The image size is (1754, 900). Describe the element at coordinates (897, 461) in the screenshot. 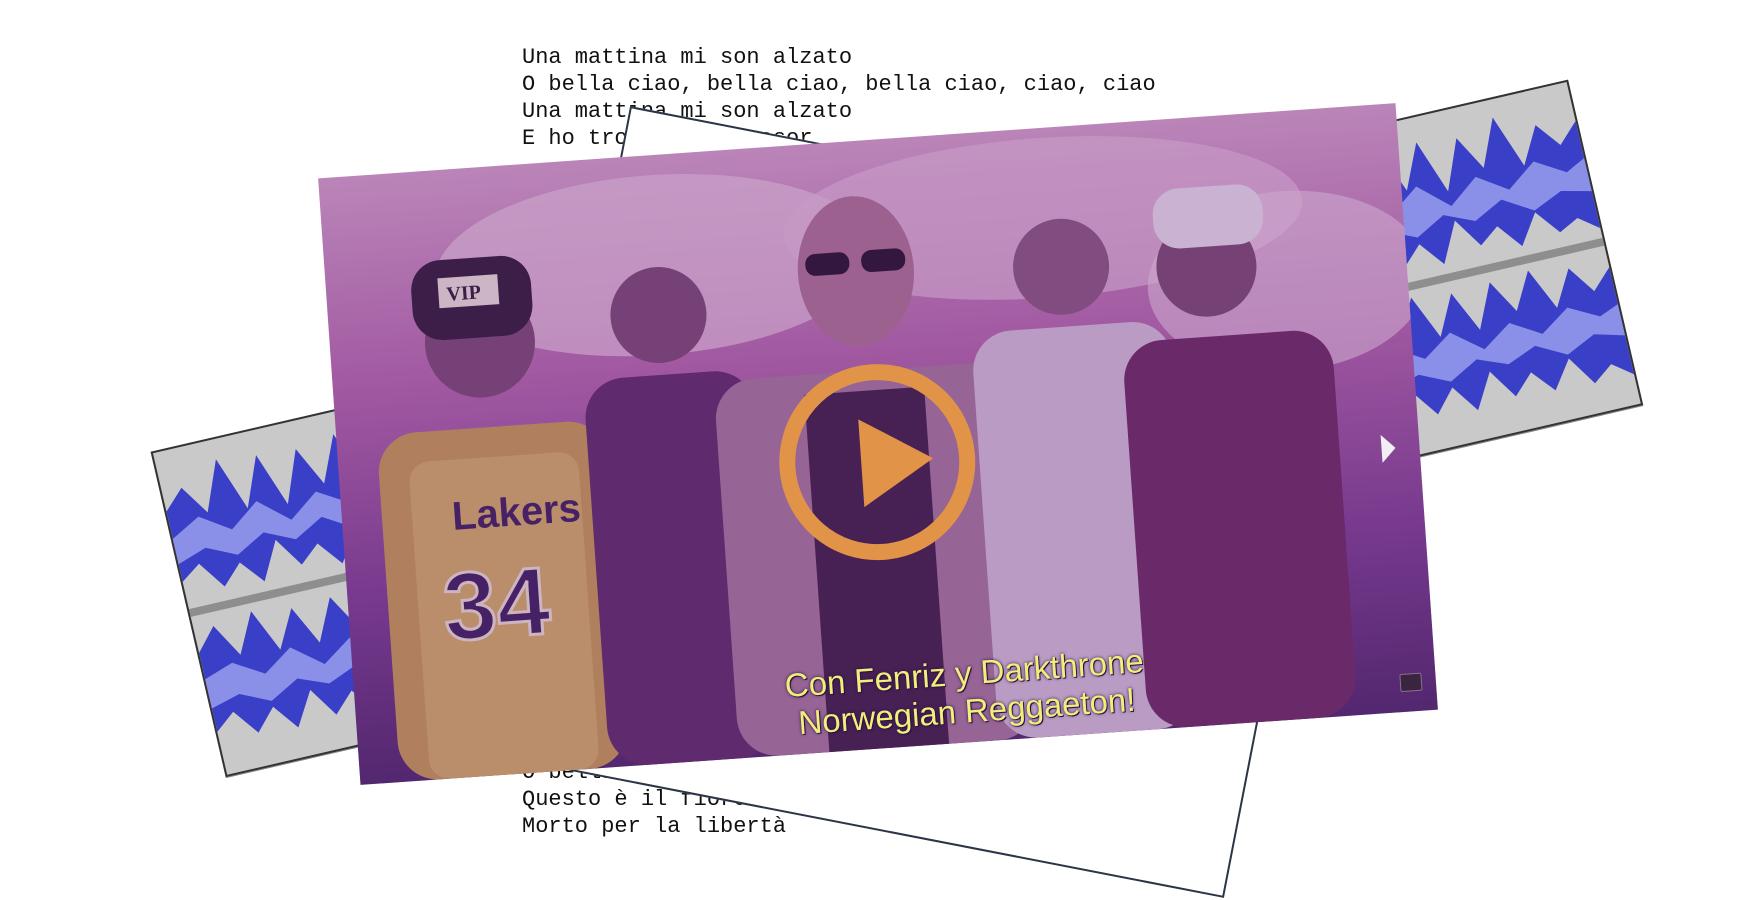

I see `play-icon` at that location.